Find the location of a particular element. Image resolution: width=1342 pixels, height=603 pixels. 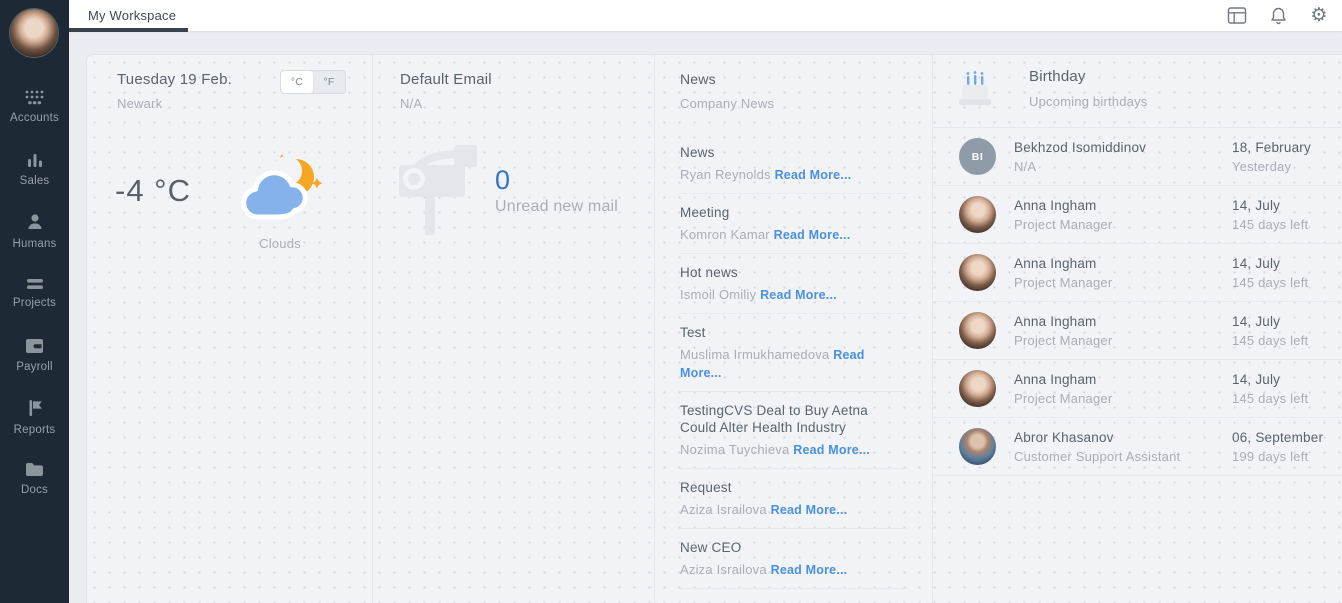

user-avatar is located at coordinates (34, 33).